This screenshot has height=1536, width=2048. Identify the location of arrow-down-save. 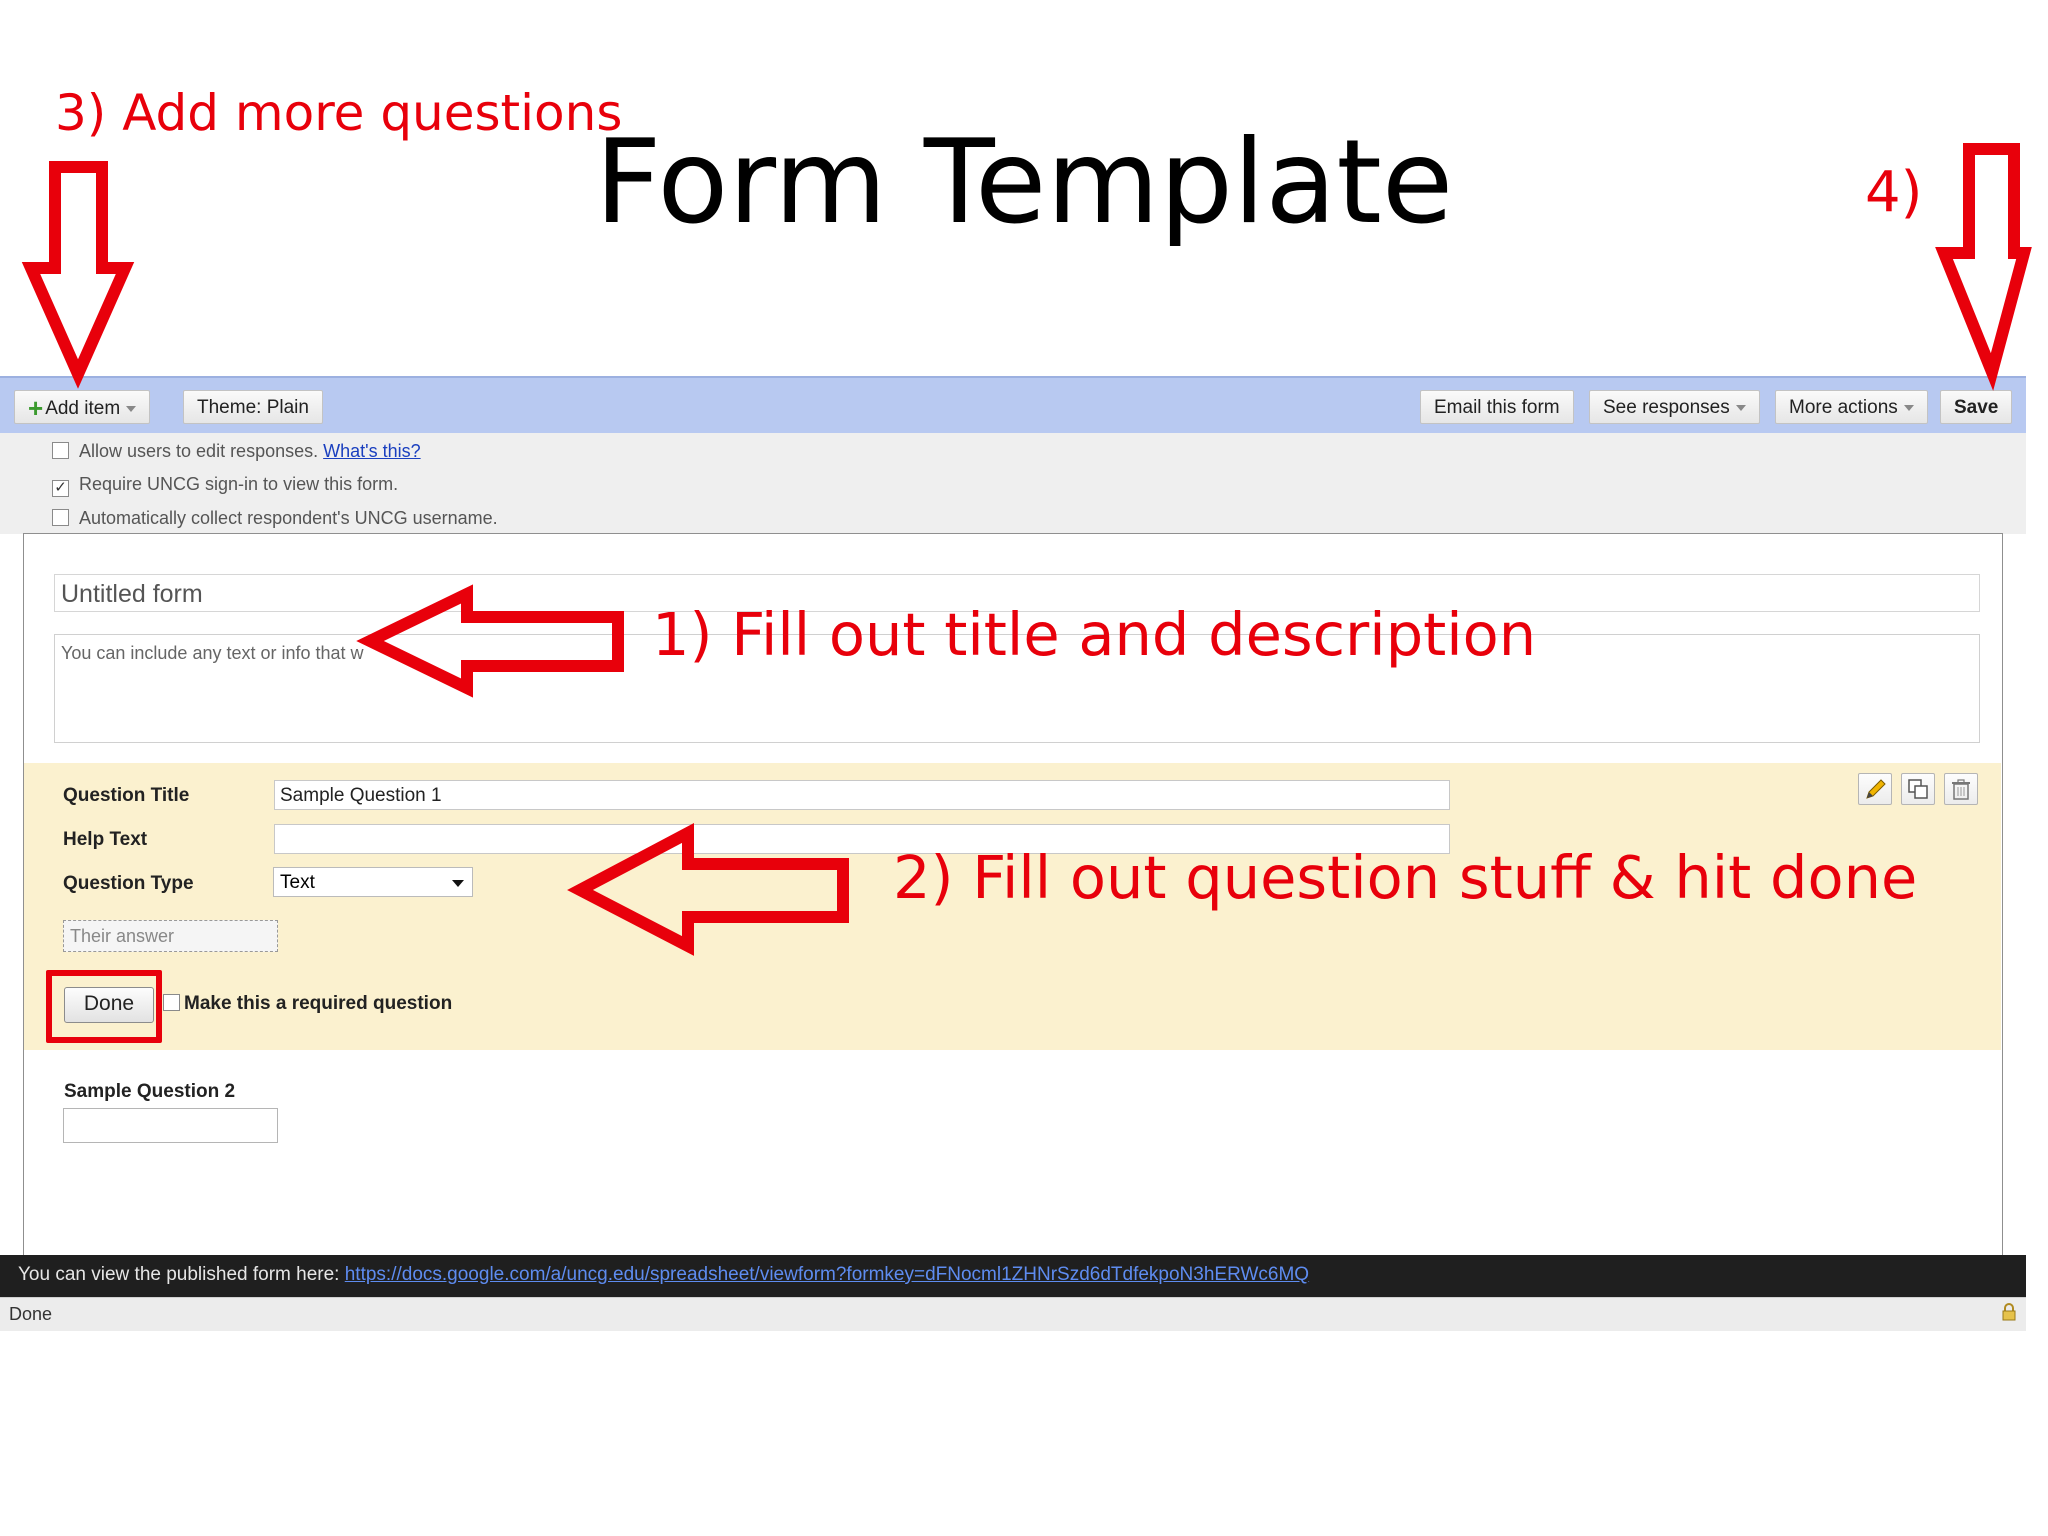
(1983, 267).